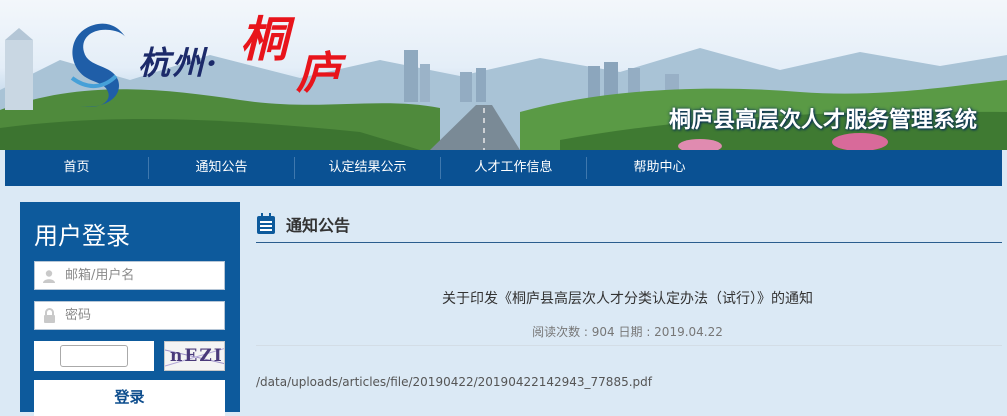 The height and width of the screenshot is (416, 1007). I want to click on login-title: 用户登录, so click(82, 236).